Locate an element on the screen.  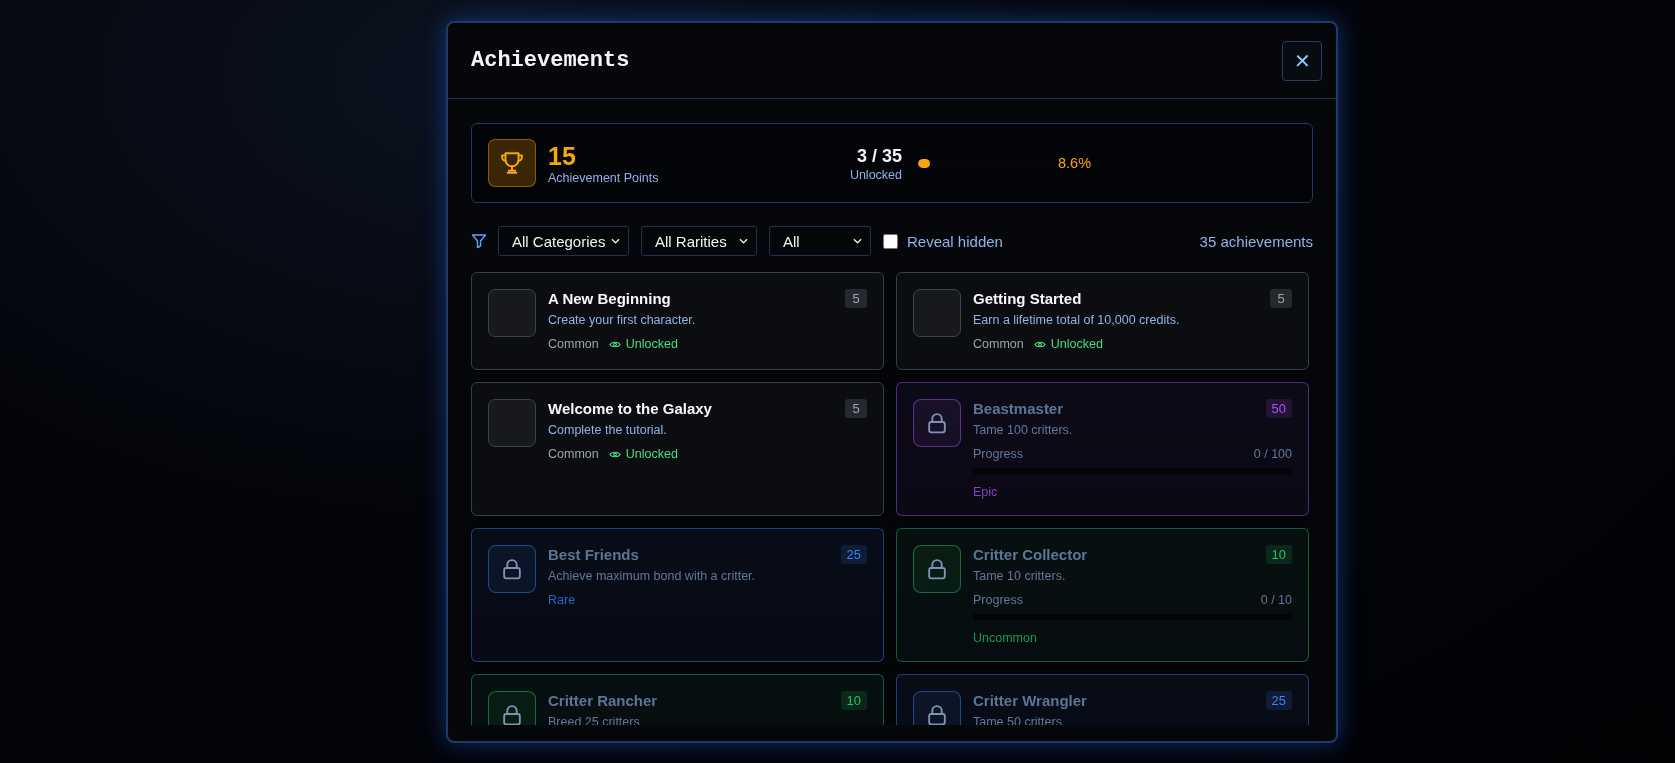
progress-value: 0 / 100 is located at coordinates (1272, 454).